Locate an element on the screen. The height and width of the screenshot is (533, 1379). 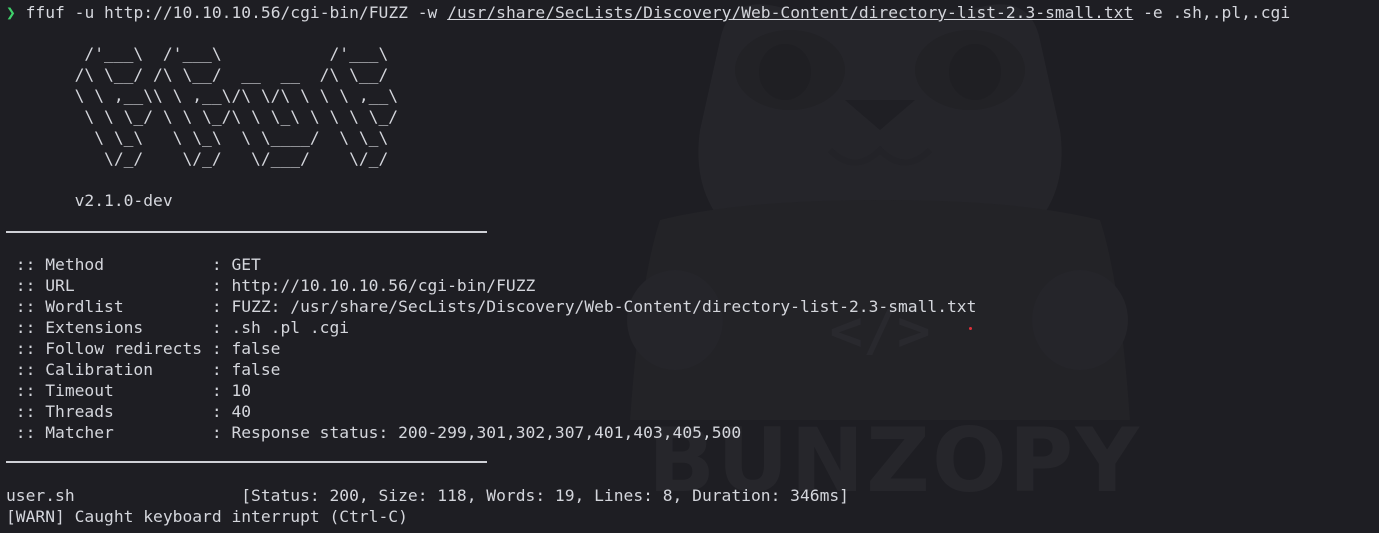
config-line-extensions: :: Extensions : .sh .pl .cgi is located at coordinates (178, 327).